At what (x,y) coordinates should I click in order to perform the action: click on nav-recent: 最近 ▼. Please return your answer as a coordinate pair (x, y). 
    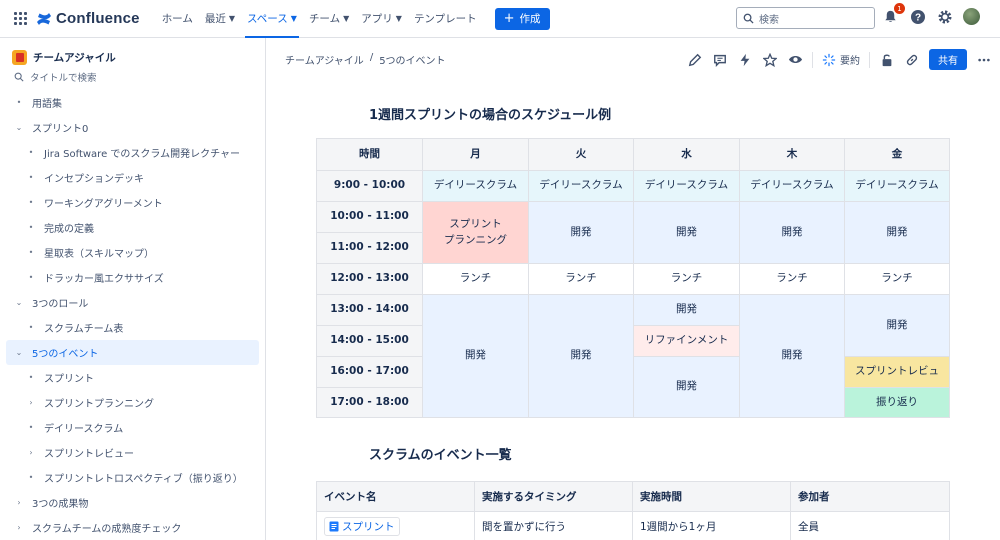
    Looking at the image, I should click on (220, 19).